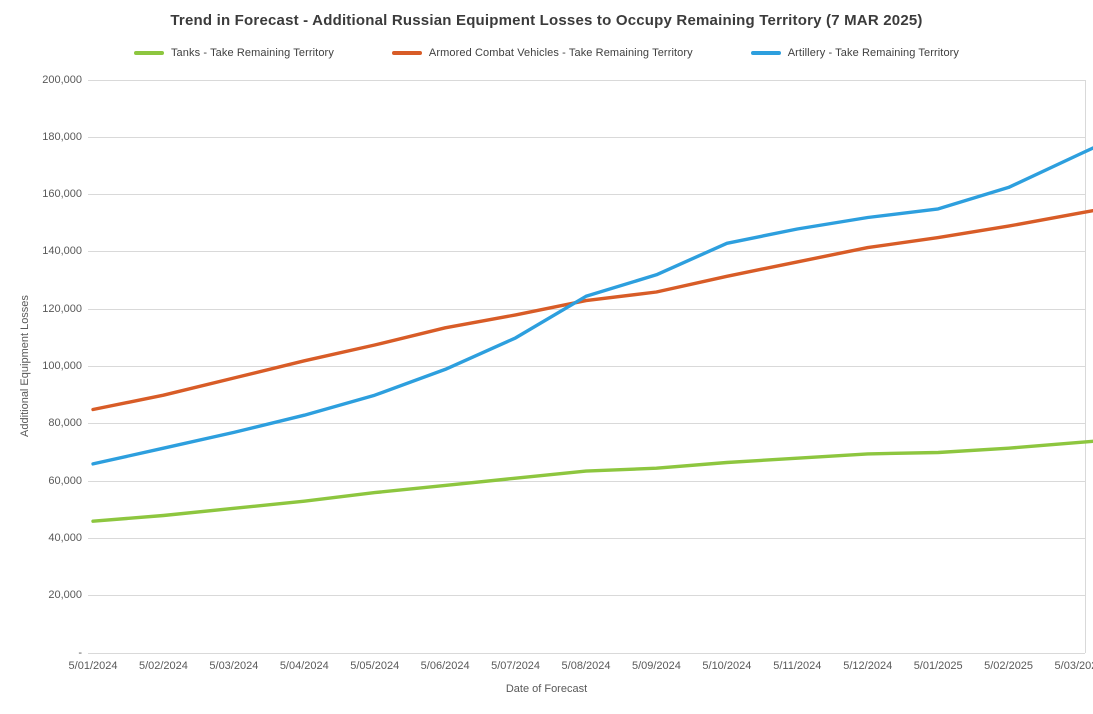 This screenshot has width=1093, height=714. What do you see at coordinates (546, 689) in the screenshot?
I see `x-axis-title: Date of Forecast` at bounding box center [546, 689].